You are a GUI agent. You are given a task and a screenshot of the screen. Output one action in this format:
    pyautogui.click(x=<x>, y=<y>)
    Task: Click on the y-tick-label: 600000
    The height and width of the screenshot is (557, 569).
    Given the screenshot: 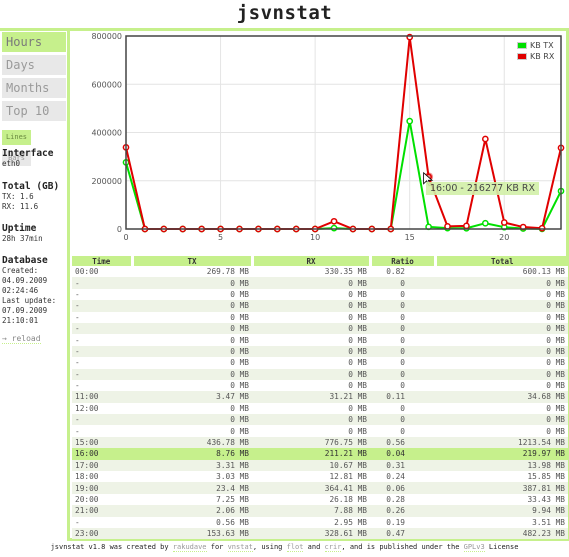 What is the action you would take?
    pyautogui.click(x=106, y=84)
    